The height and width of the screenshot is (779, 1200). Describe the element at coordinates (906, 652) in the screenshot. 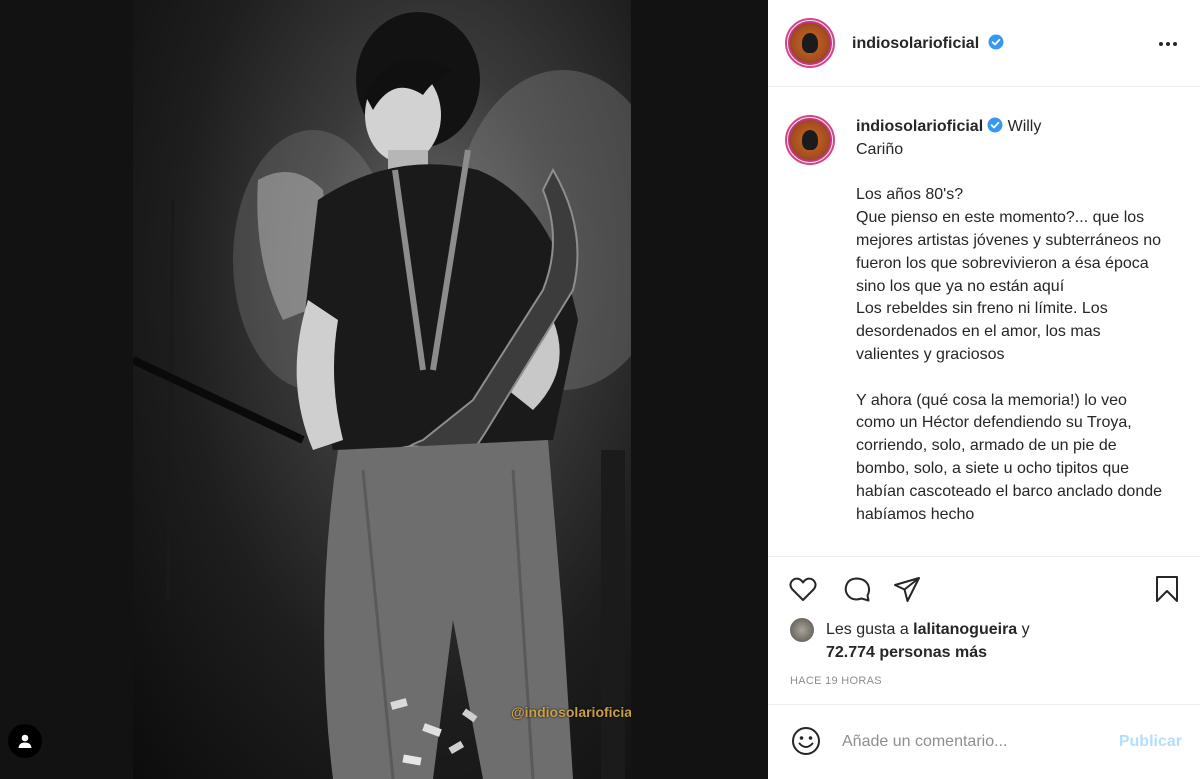

I see `likes-count: 72.774 personas más` at that location.